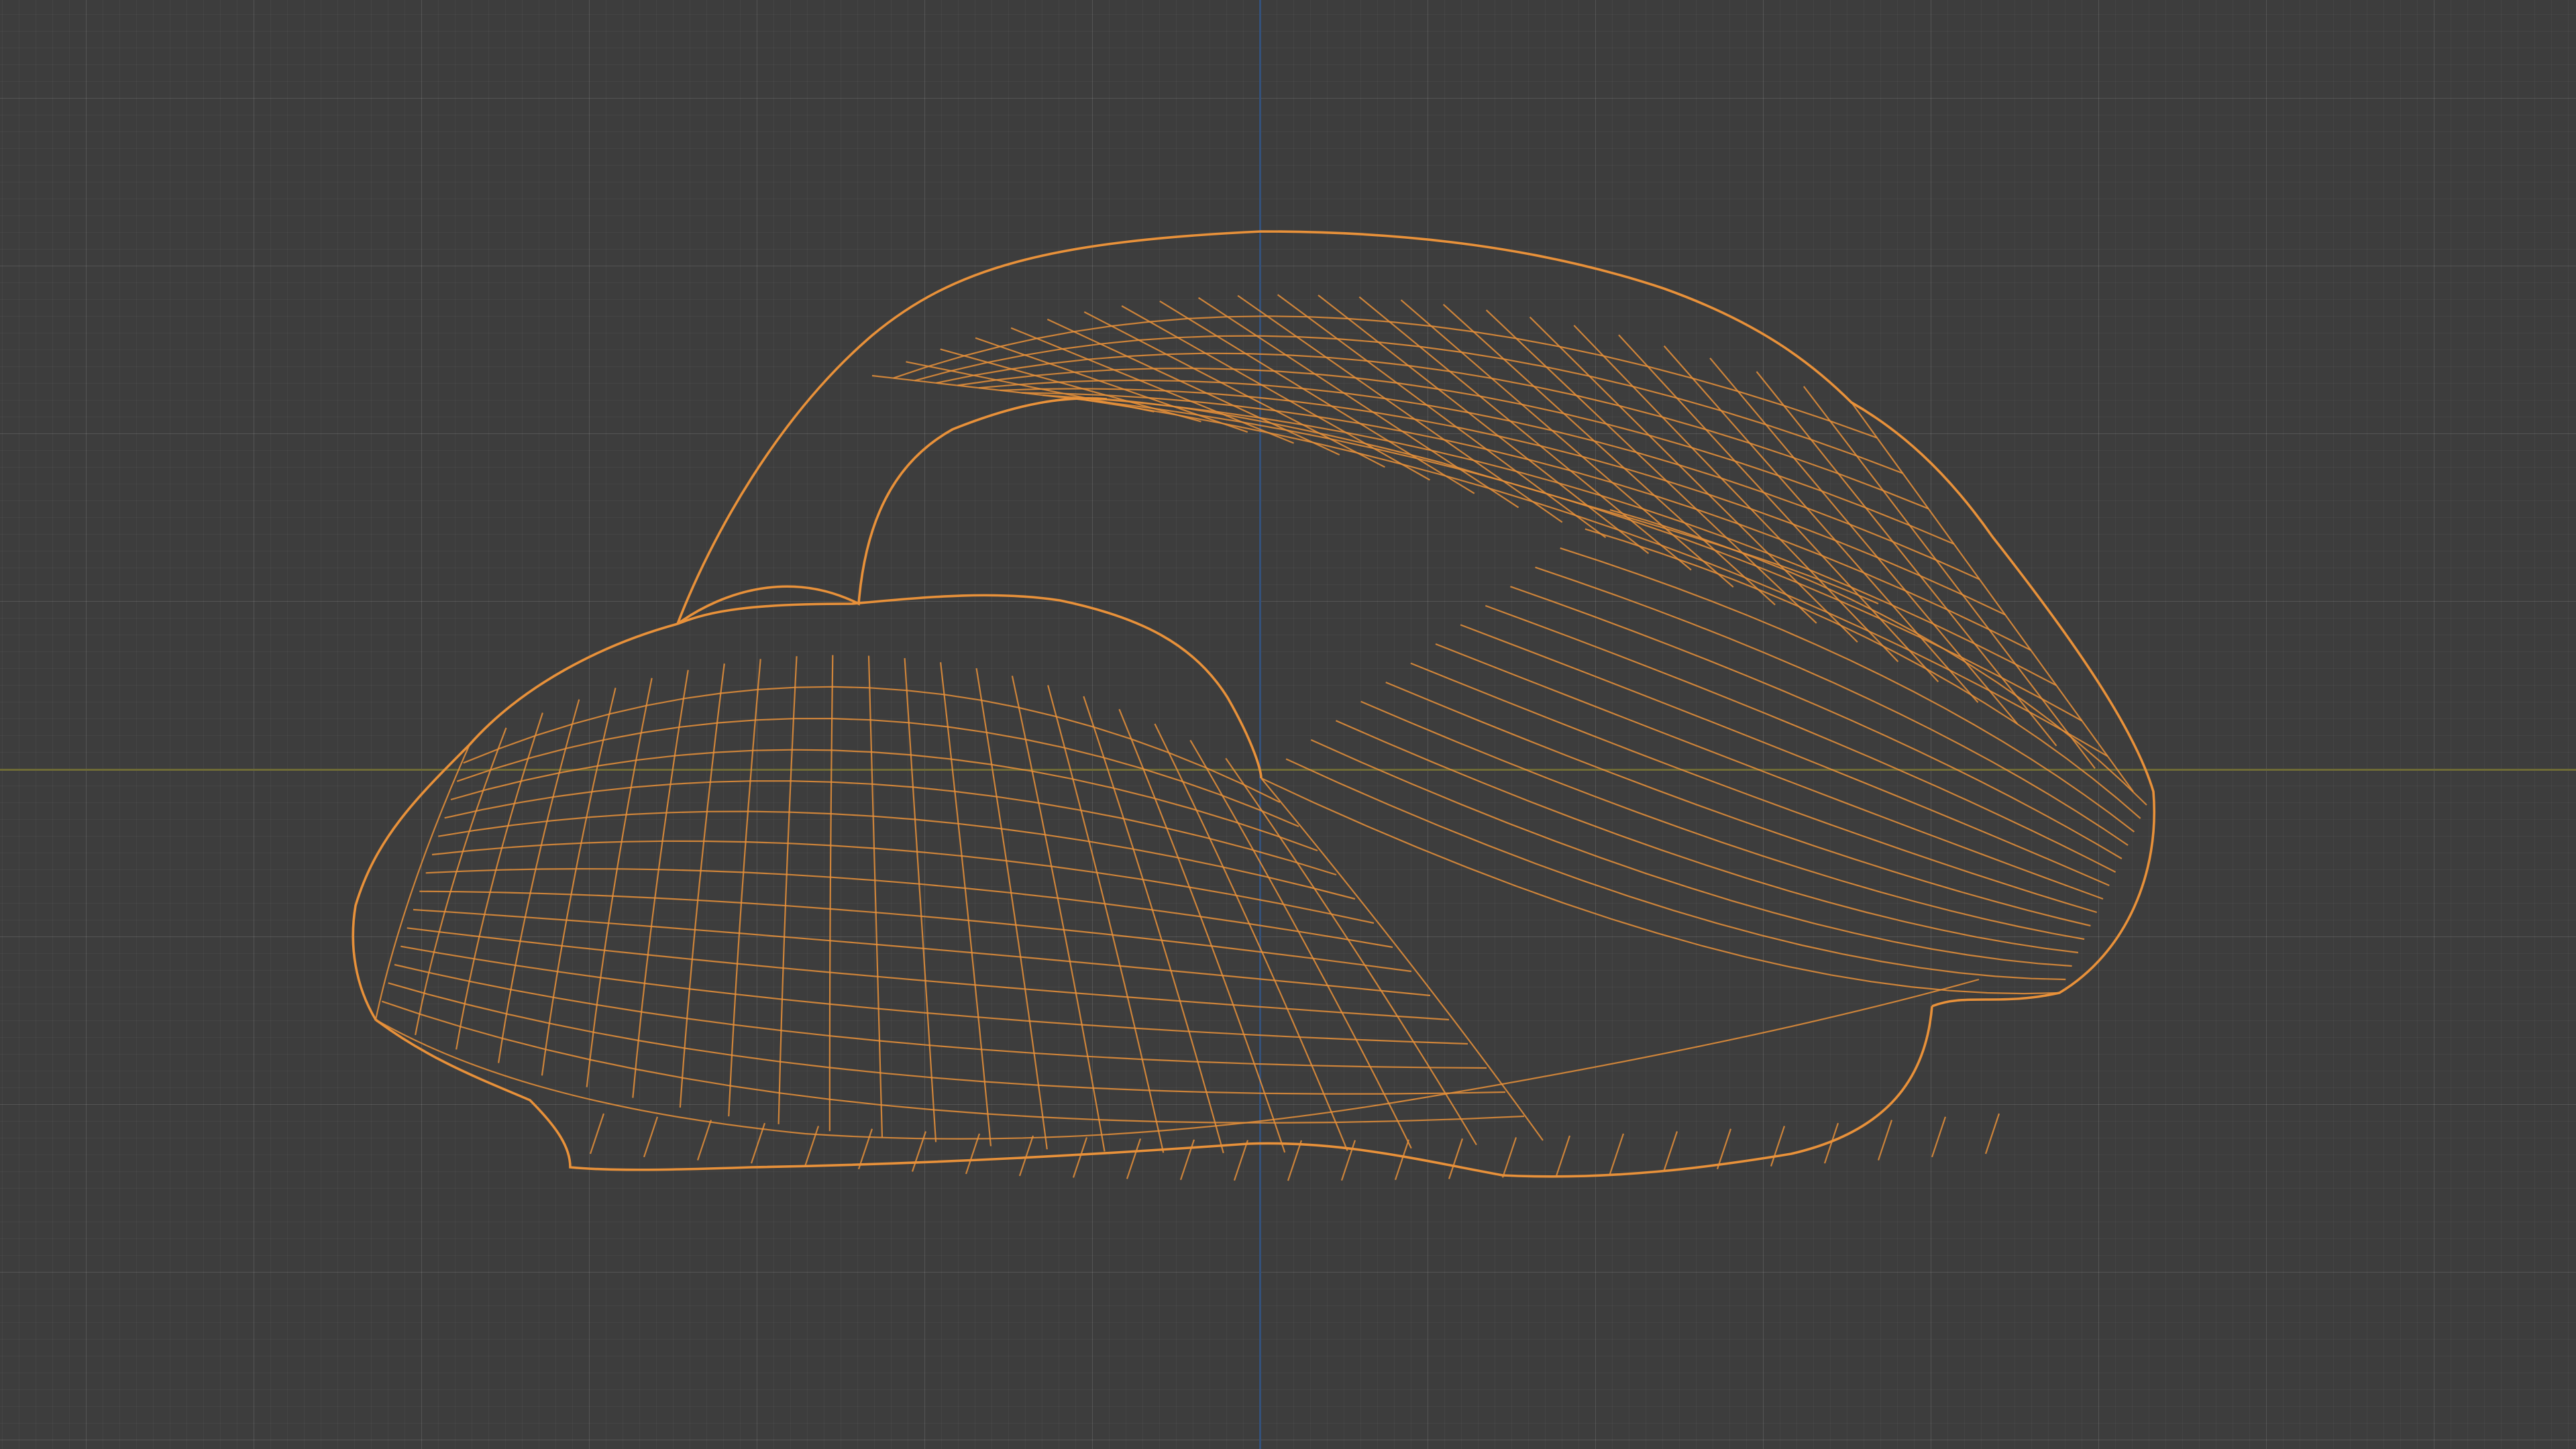 This screenshot has width=2576, height=1449. I want to click on belly-line, so click(1177, 1059).